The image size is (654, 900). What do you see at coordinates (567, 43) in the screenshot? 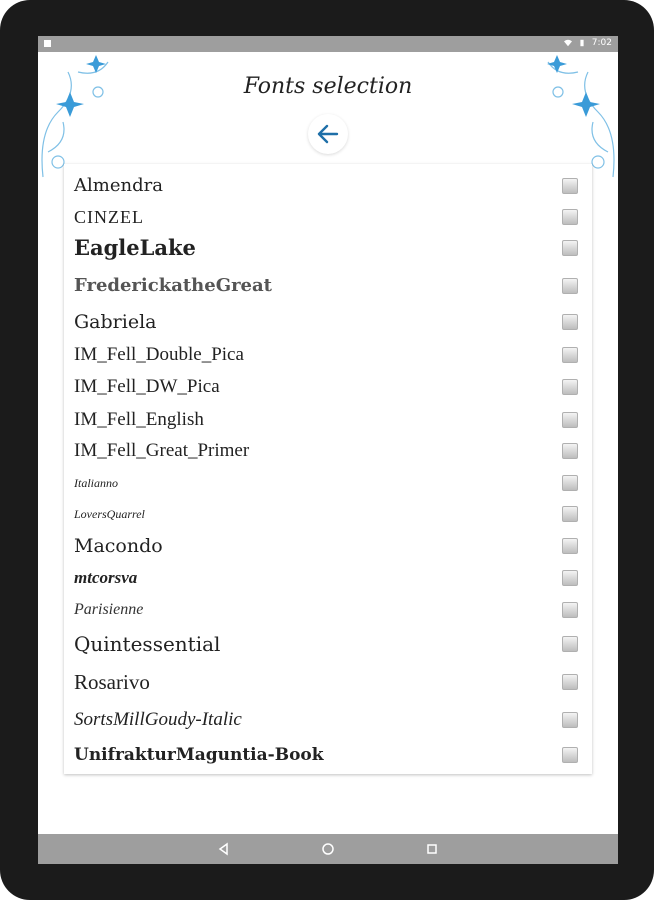
I see `wifi-icon` at bounding box center [567, 43].